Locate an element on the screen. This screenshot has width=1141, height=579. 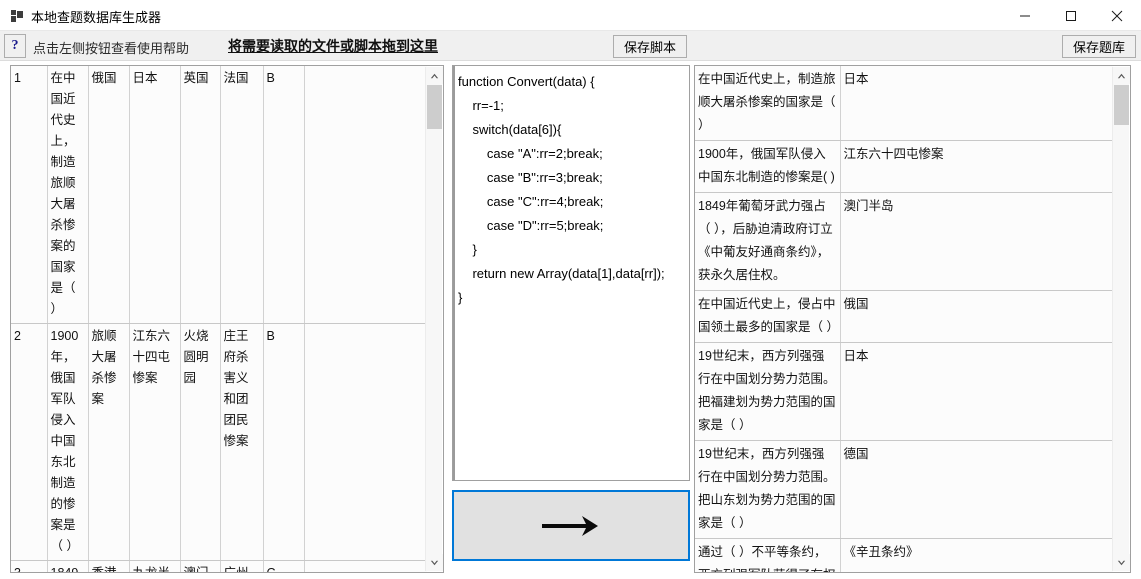
option-a-cell: 旅顺大屠杀惨案 is located at coordinates (109, 442).